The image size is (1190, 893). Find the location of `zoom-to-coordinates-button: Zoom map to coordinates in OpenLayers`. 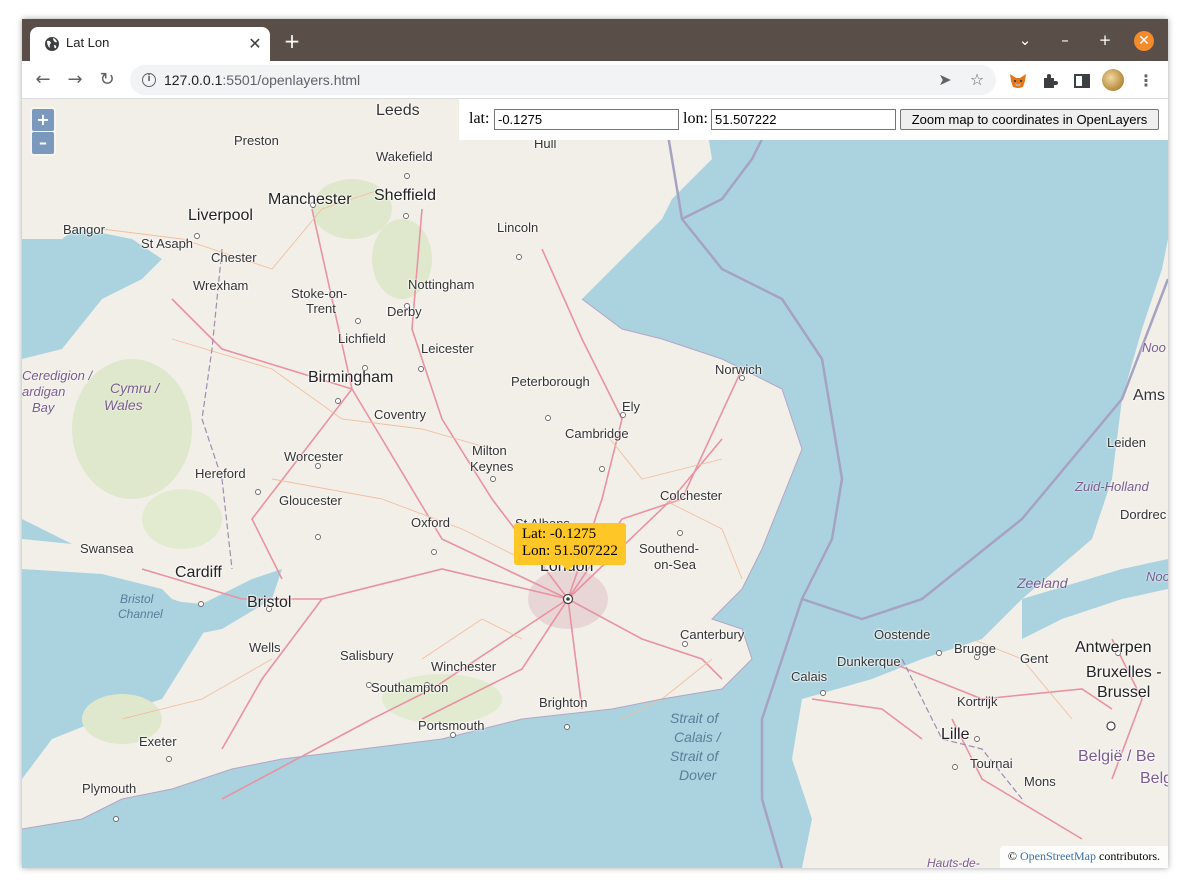

zoom-to-coordinates-button: Zoom map to coordinates in OpenLayers is located at coordinates (1029, 119).